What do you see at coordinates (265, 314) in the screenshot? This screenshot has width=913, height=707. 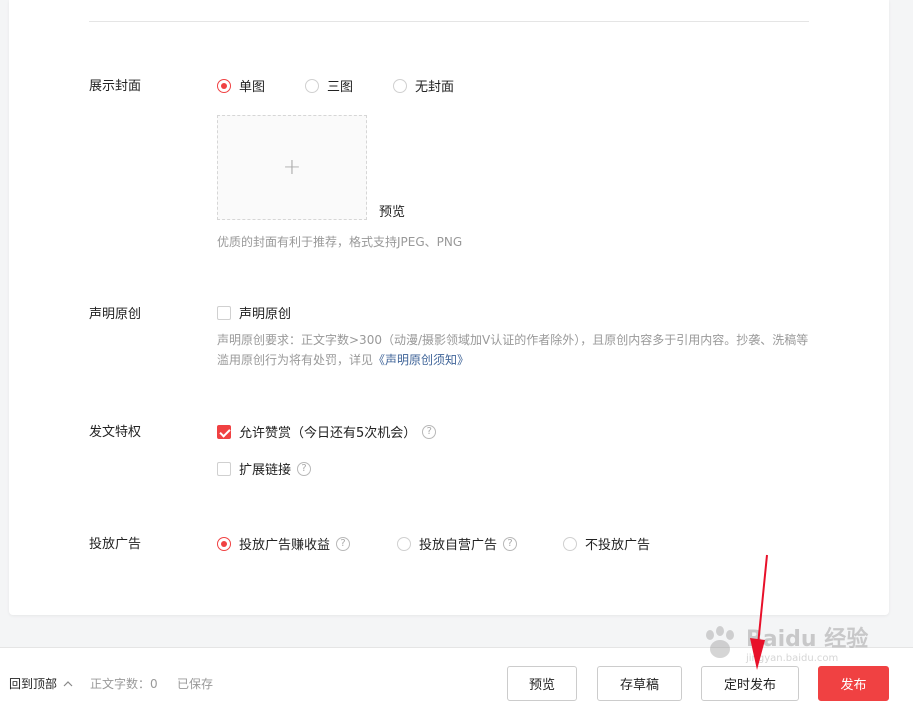 I see `original-checkbox-label: 声明原创` at bounding box center [265, 314].